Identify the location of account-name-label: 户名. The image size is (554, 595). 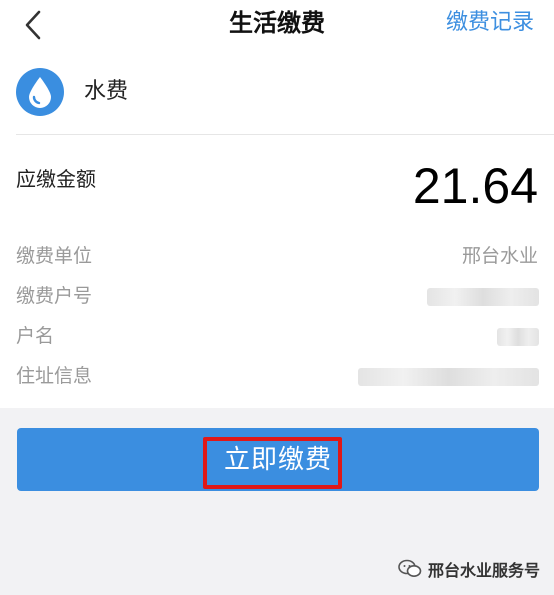
(35, 336).